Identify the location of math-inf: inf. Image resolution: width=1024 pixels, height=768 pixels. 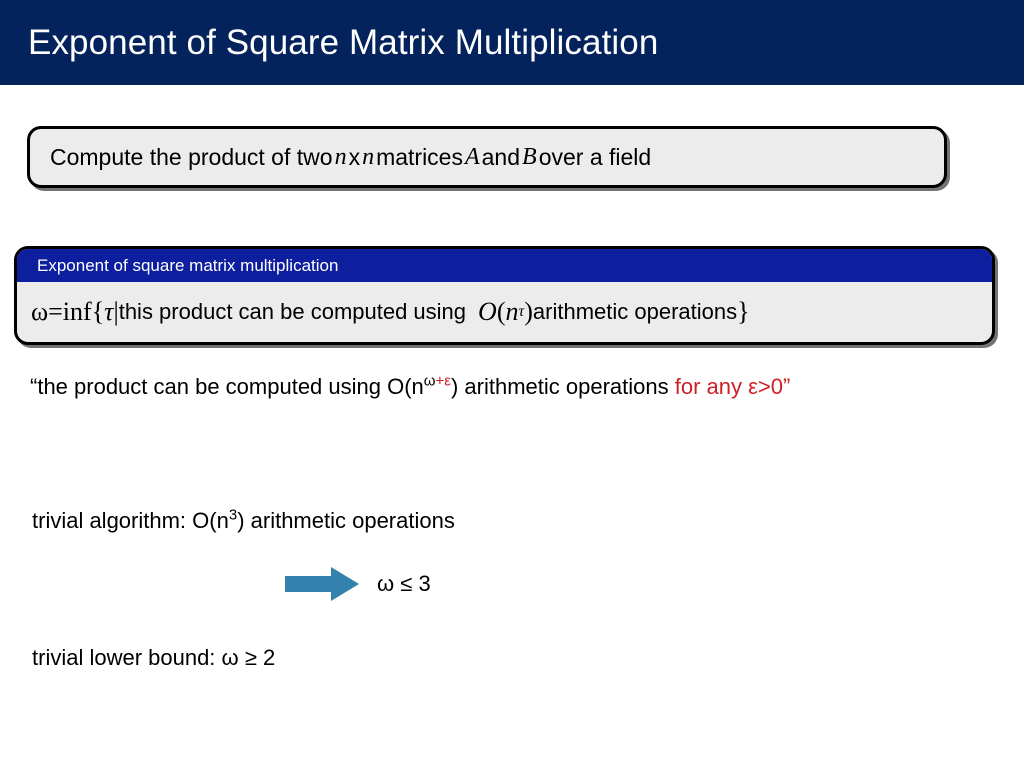
(77, 311).